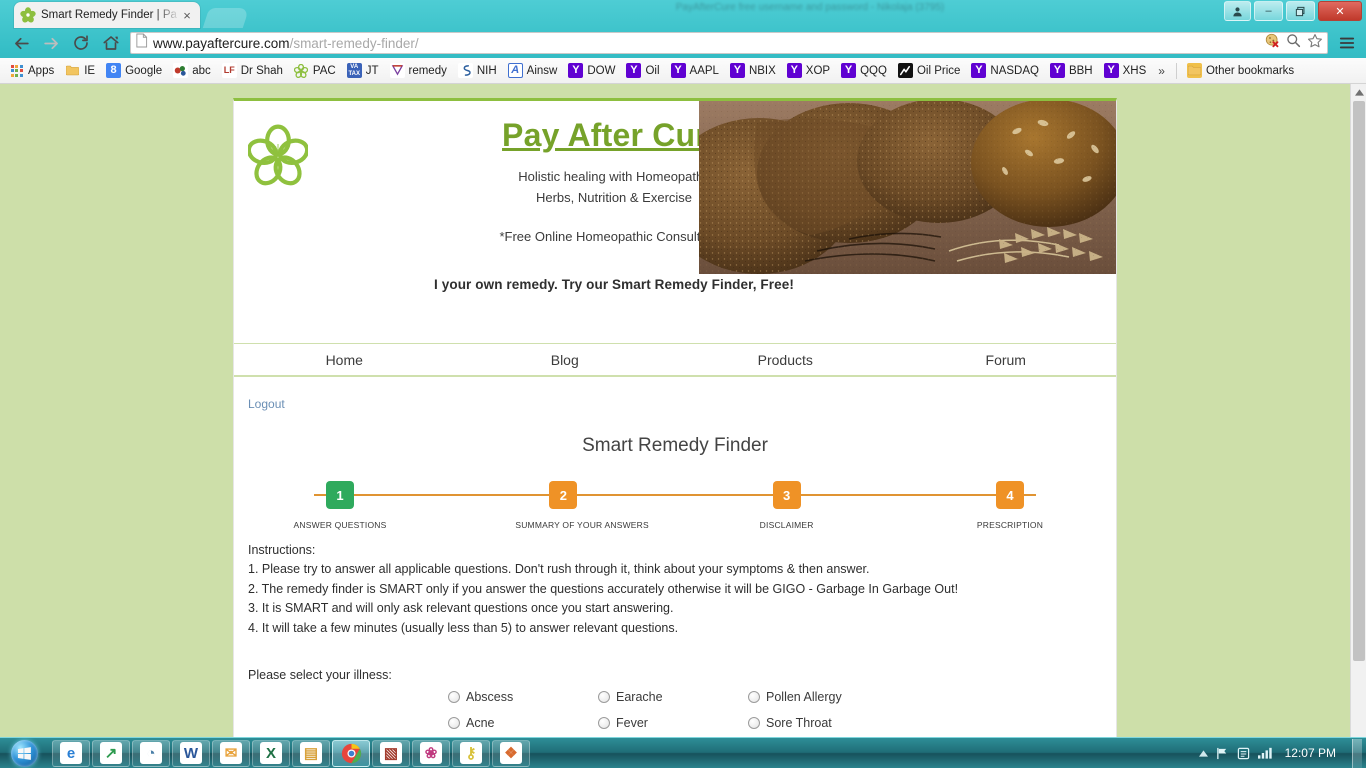 This screenshot has width=1366, height=768. What do you see at coordinates (1300, 11) in the screenshot?
I see `maximize-button` at bounding box center [1300, 11].